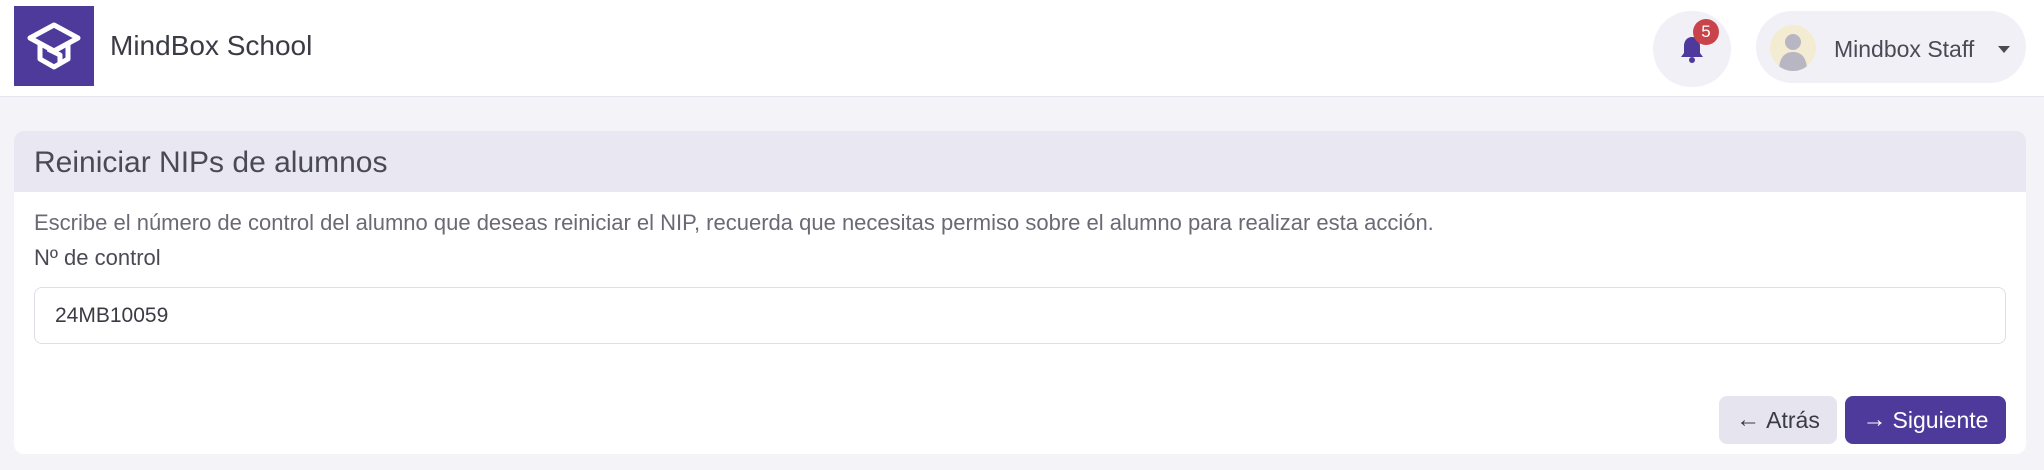  Describe the element at coordinates (211, 162) in the screenshot. I see `page-title: Reiniciar NIPs de alumnos` at that location.